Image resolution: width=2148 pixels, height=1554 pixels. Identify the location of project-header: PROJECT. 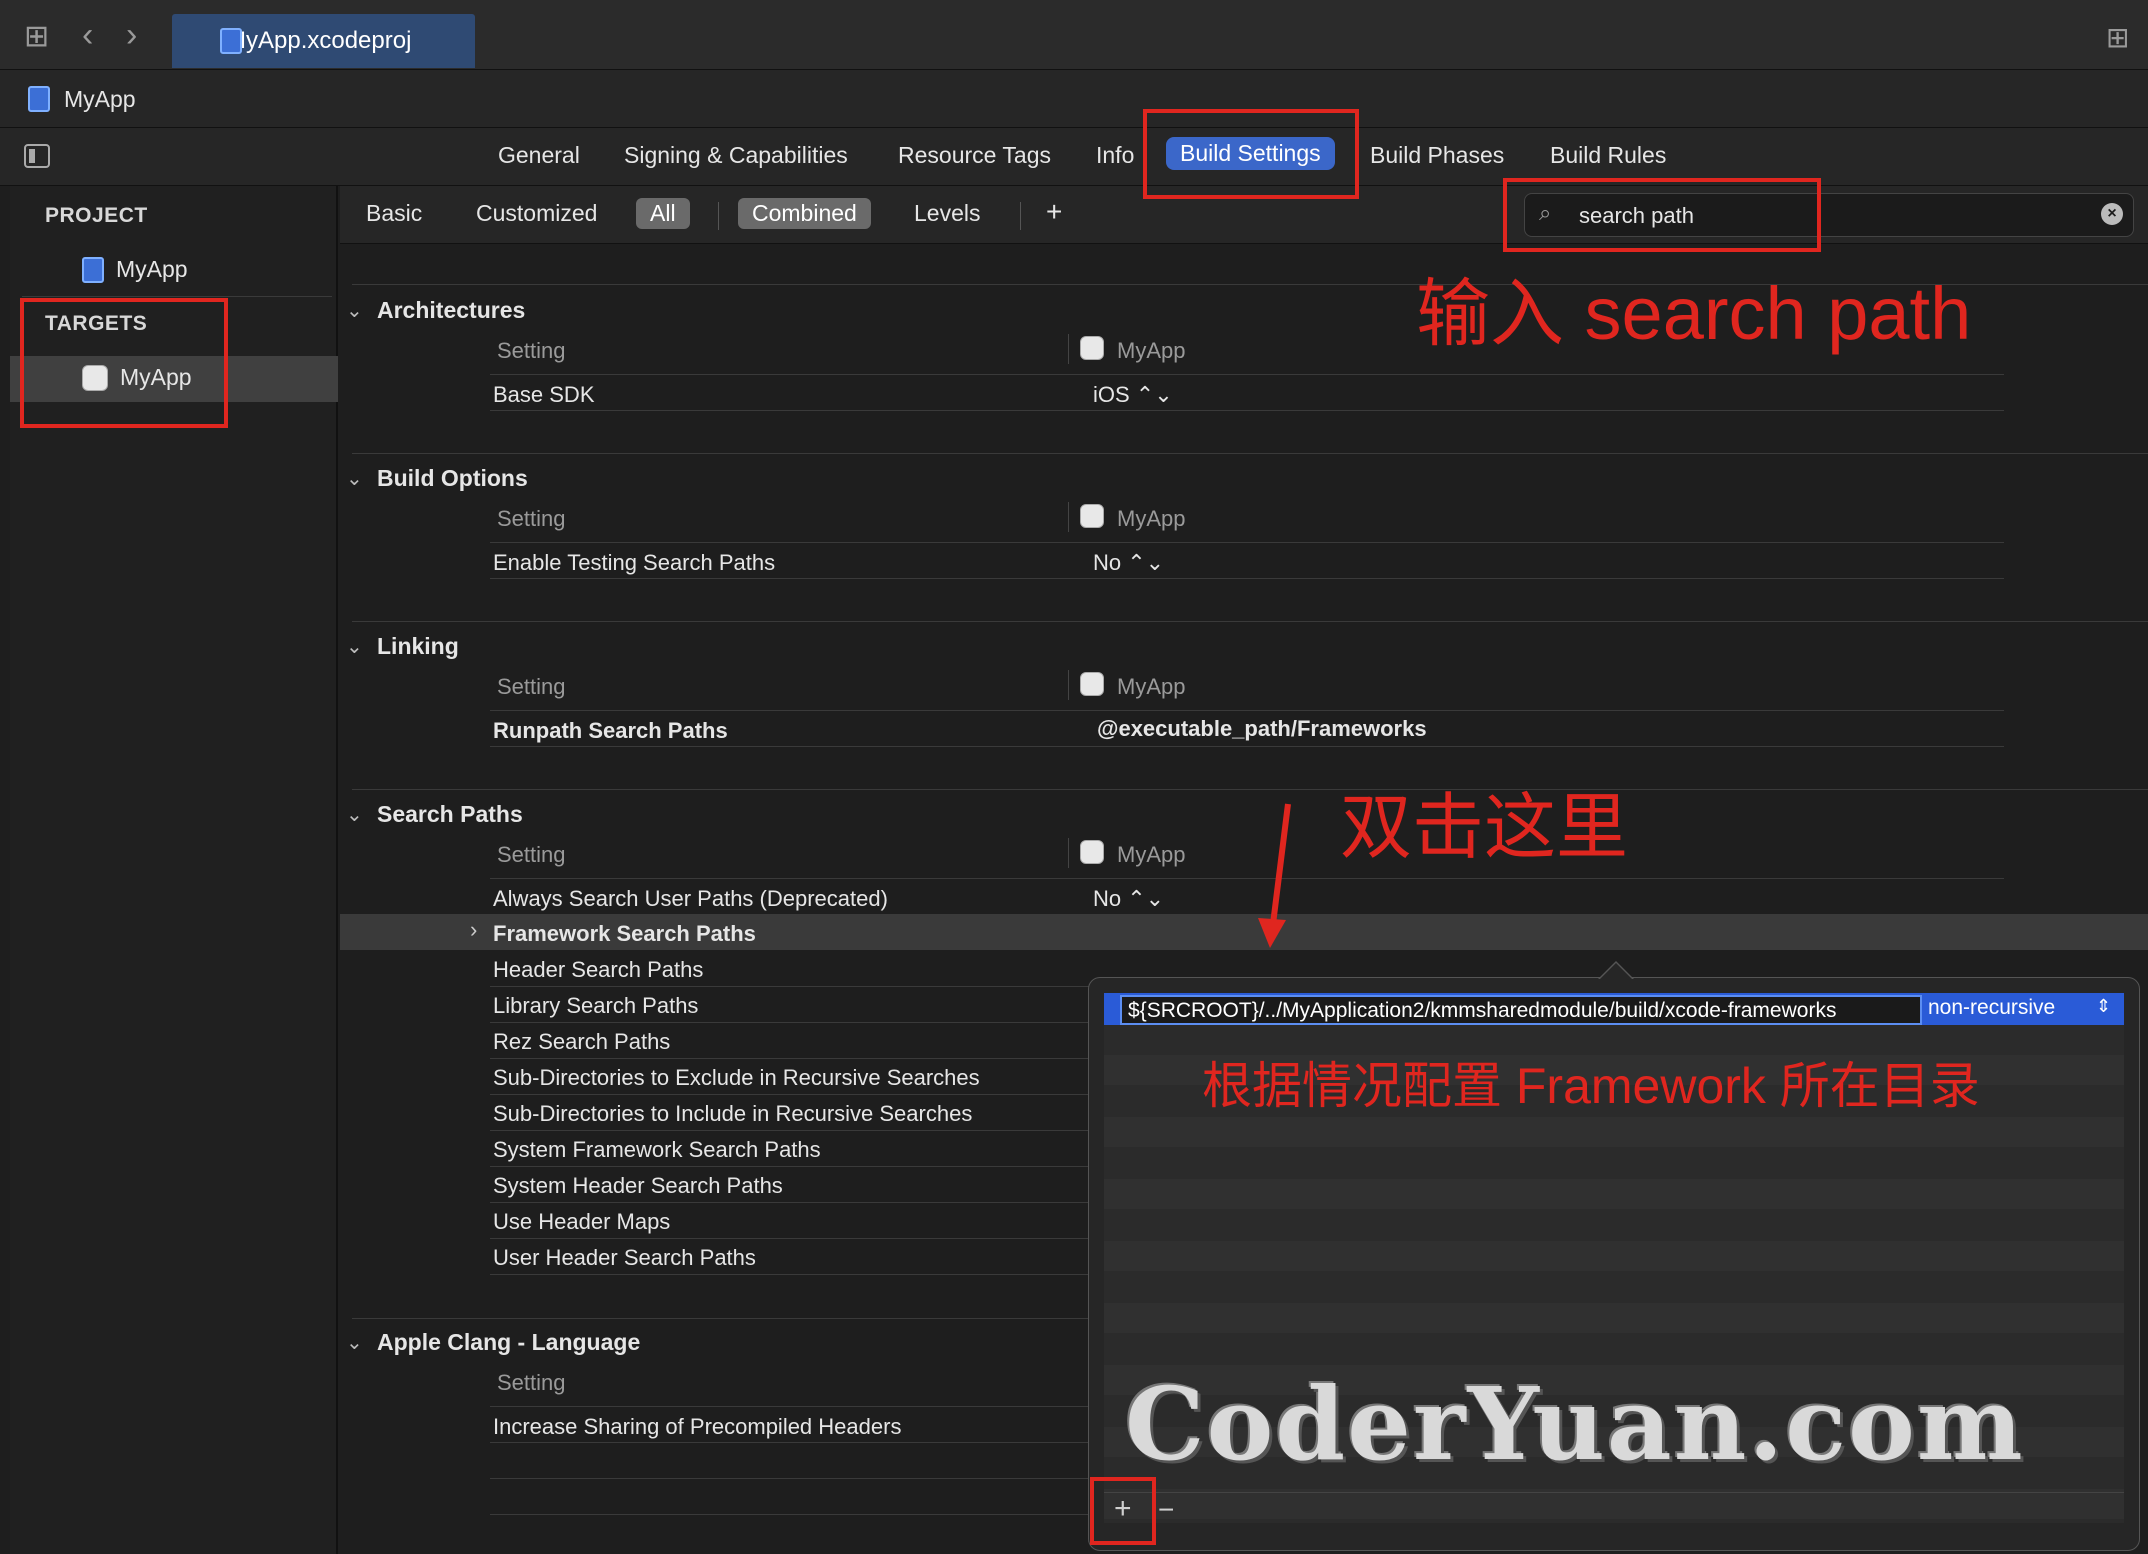
(96, 215).